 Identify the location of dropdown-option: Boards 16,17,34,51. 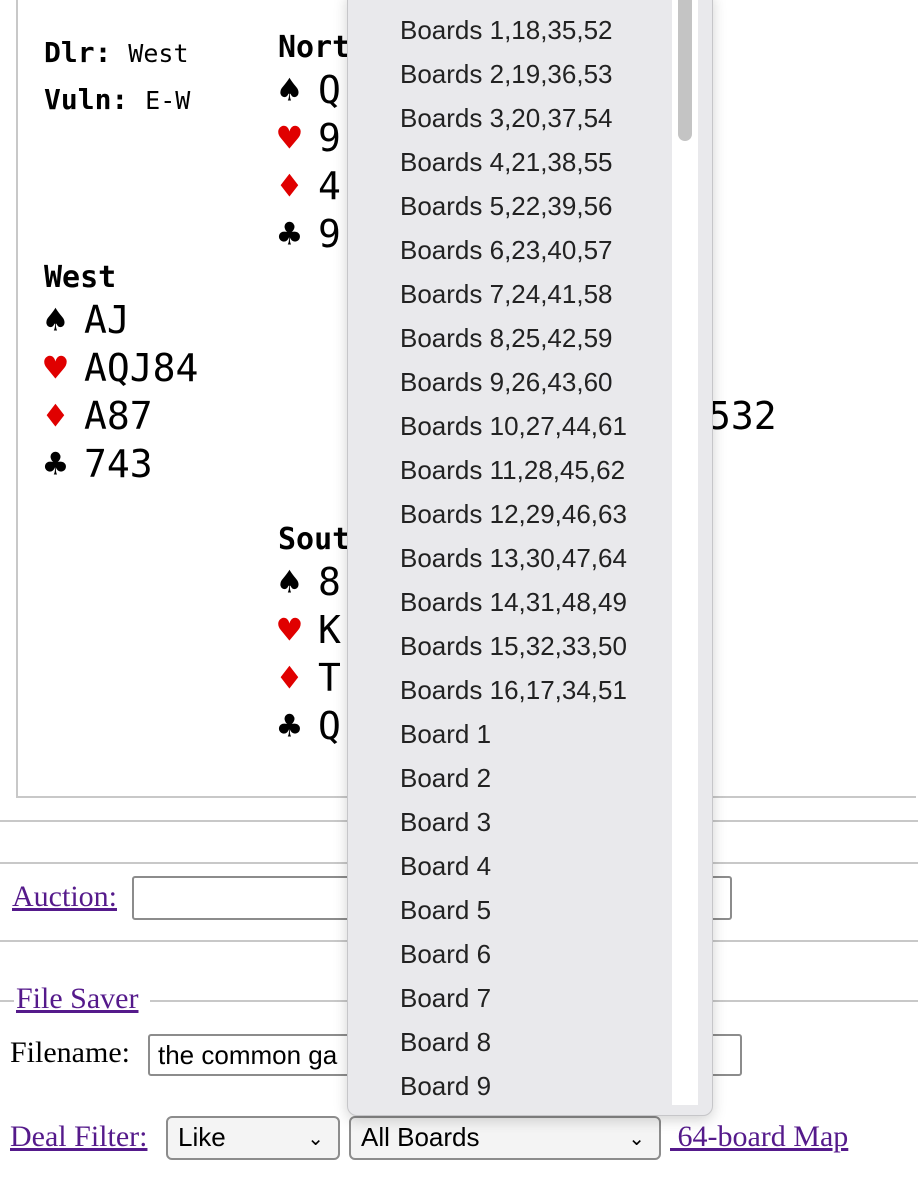
(513, 690).